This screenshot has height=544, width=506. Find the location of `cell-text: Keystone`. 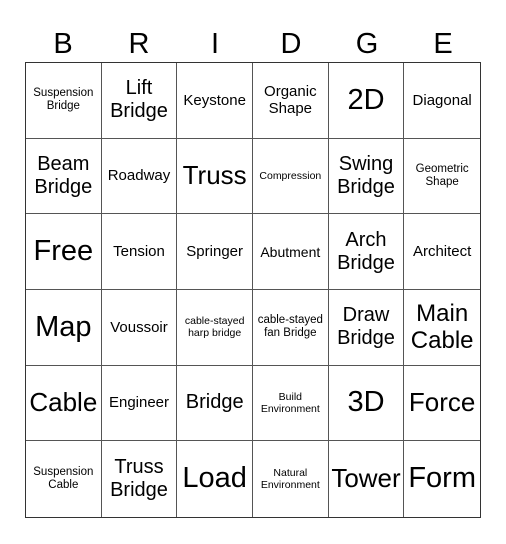

cell-text: Keystone is located at coordinates (214, 100).